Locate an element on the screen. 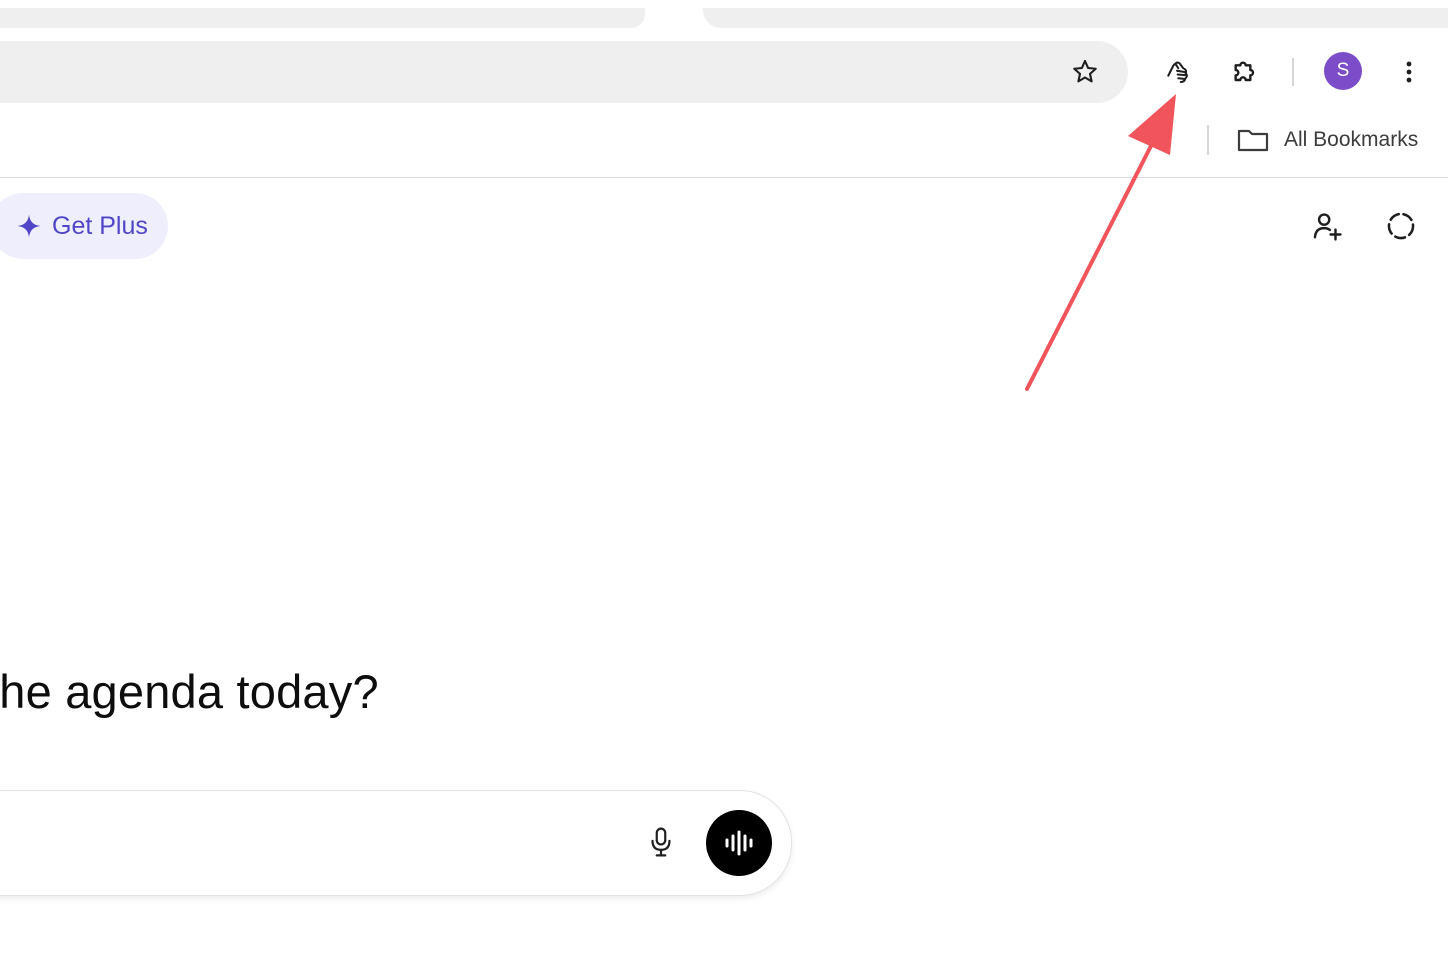 The image size is (1448, 966). extensions-button is located at coordinates (1245, 72).